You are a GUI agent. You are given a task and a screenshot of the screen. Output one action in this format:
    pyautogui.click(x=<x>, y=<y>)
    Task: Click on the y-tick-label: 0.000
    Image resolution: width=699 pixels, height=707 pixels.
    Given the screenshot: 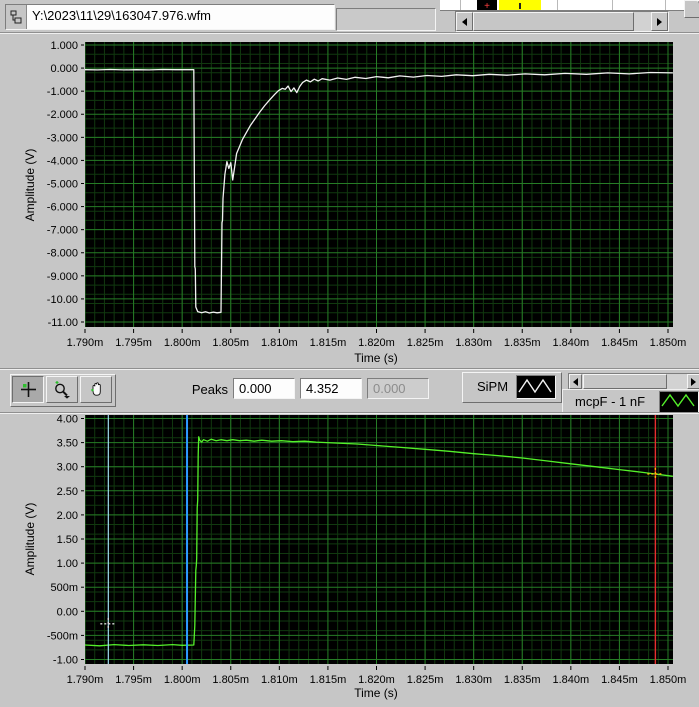 What is the action you would take?
    pyautogui.click(x=64, y=69)
    